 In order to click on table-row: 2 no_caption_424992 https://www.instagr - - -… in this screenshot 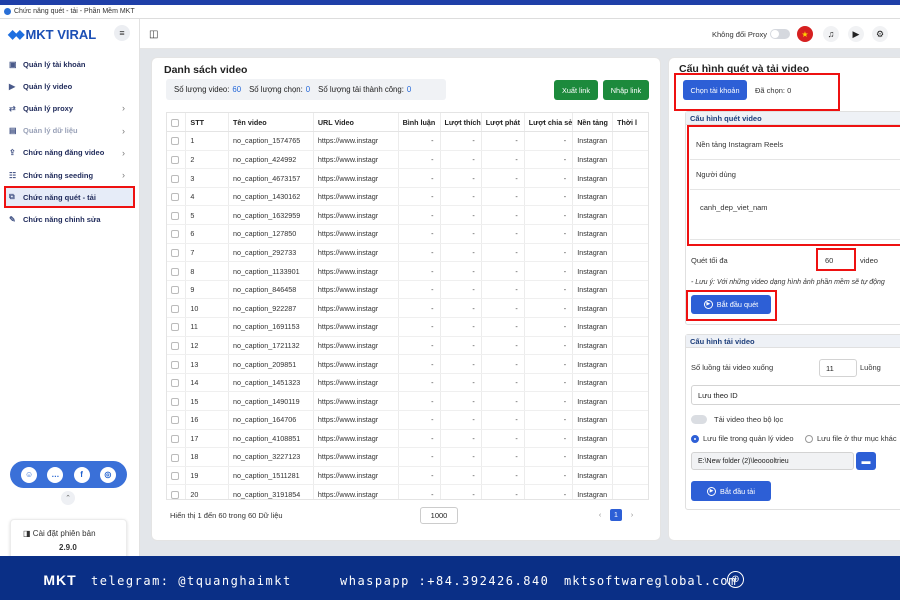, I will do `click(407, 160)`.